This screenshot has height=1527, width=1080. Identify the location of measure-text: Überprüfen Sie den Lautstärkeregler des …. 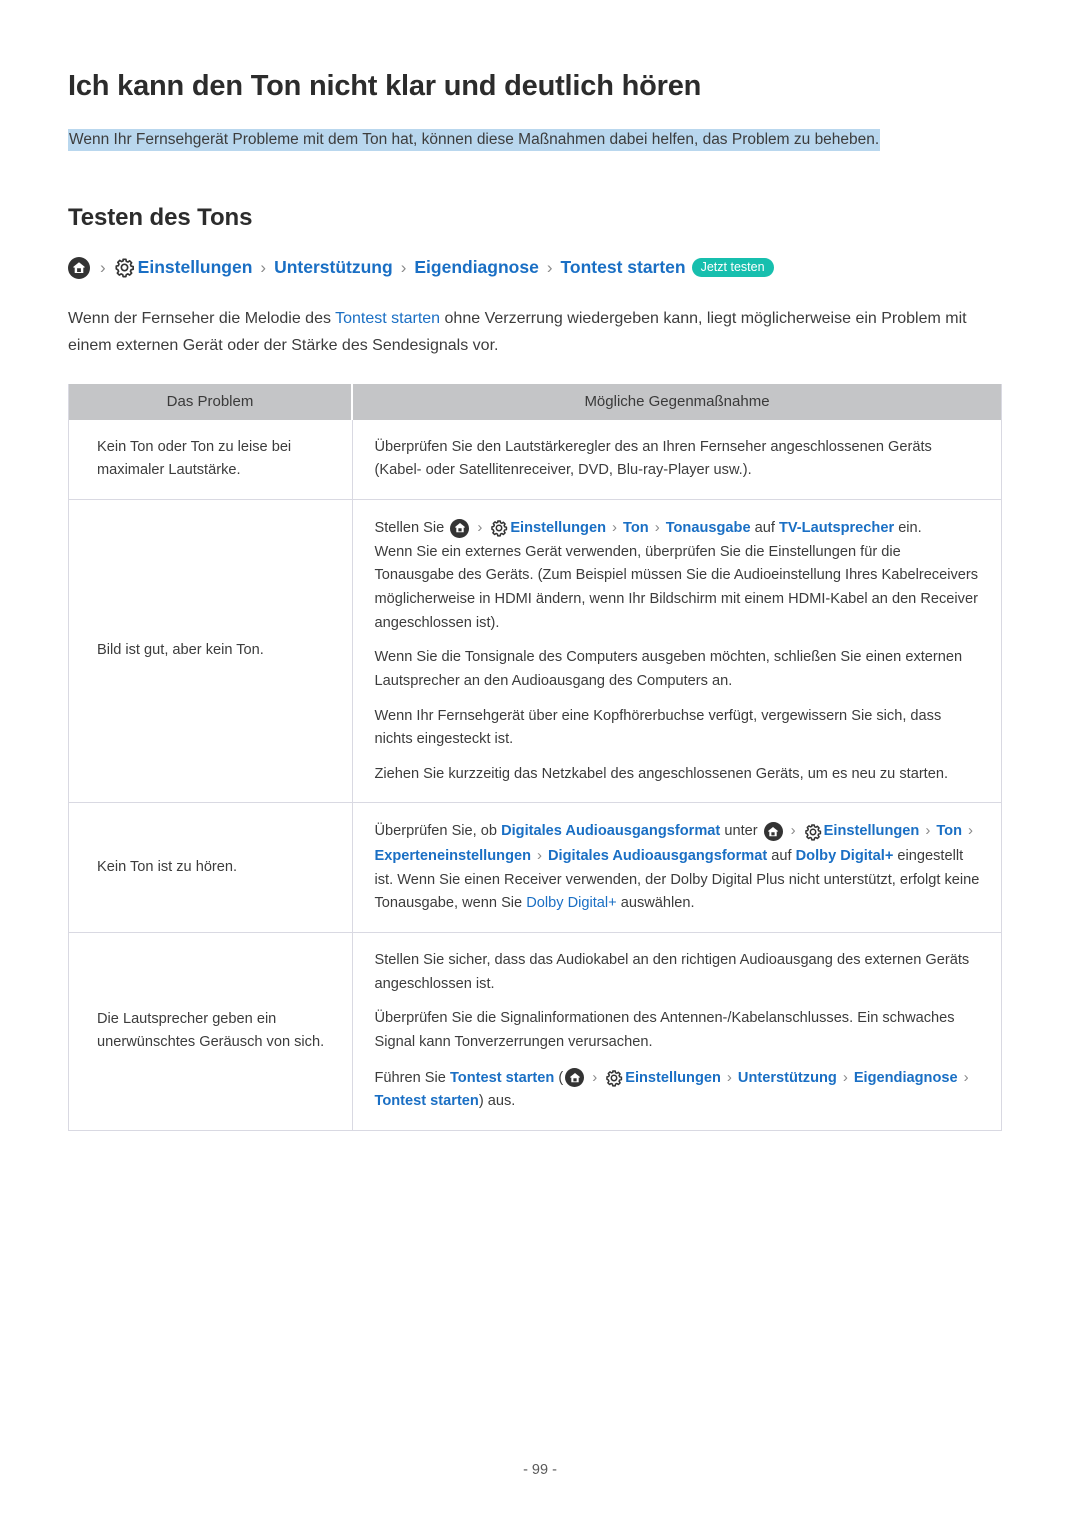
(653, 458).